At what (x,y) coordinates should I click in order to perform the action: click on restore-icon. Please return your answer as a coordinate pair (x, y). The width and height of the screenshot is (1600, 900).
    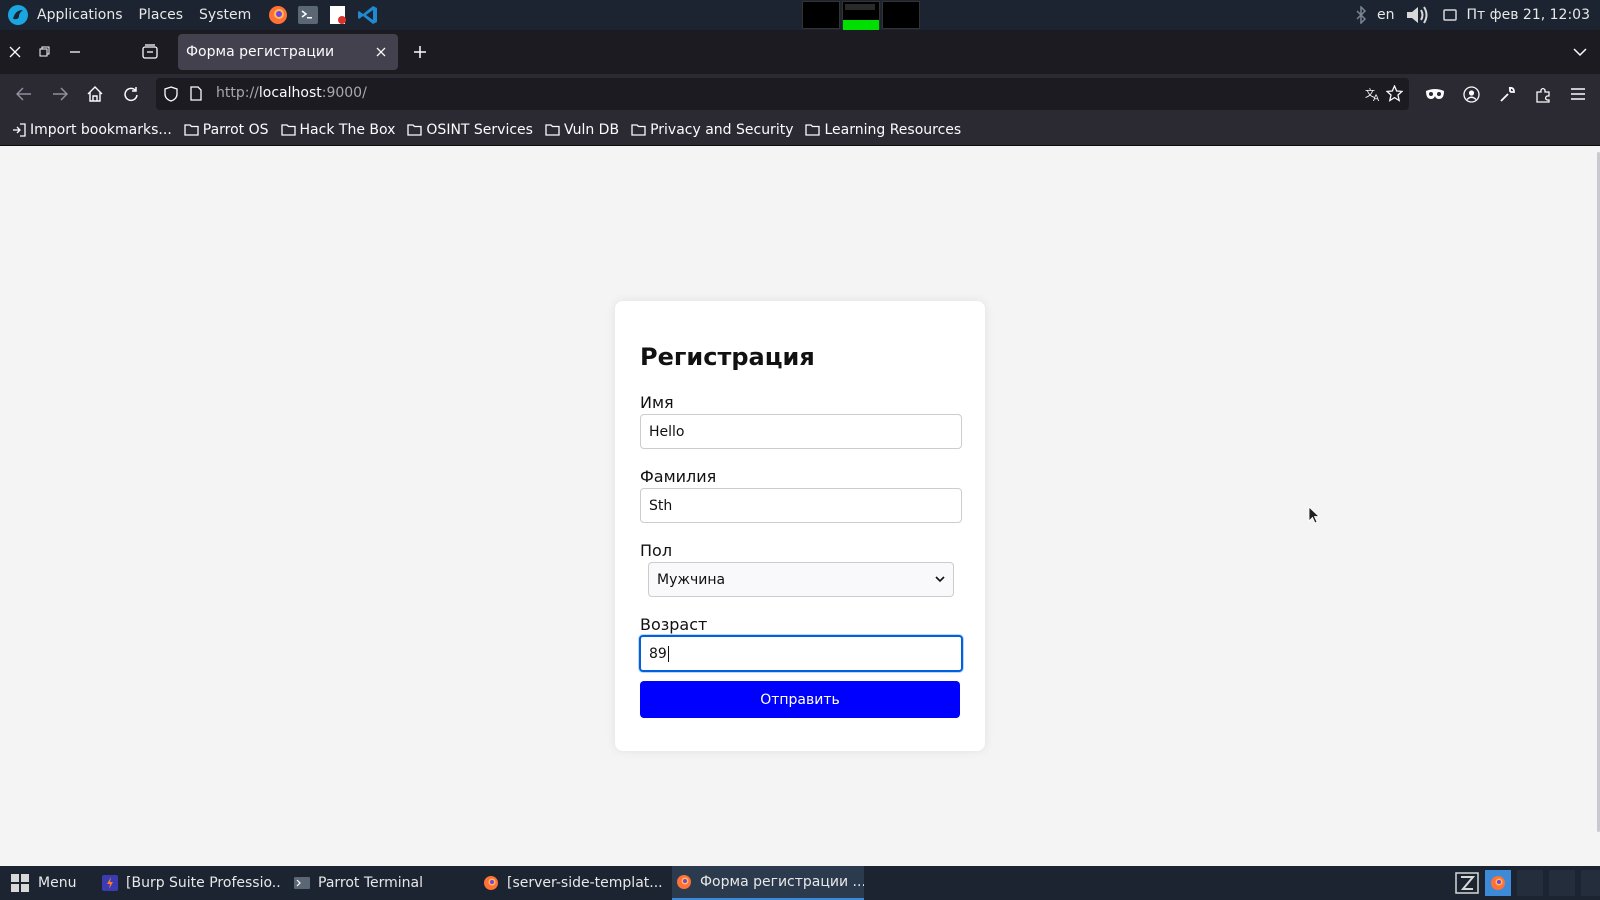
    Looking at the image, I should click on (44, 51).